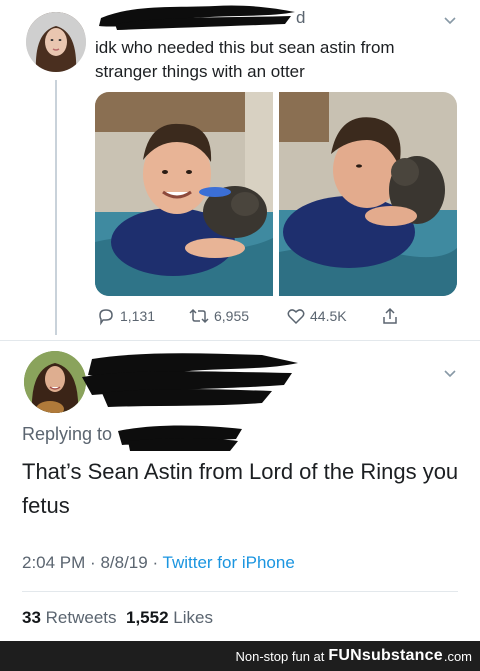  What do you see at coordinates (106, 317) in the screenshot?
I see `reply-icon` at bounding box center [106, 317].